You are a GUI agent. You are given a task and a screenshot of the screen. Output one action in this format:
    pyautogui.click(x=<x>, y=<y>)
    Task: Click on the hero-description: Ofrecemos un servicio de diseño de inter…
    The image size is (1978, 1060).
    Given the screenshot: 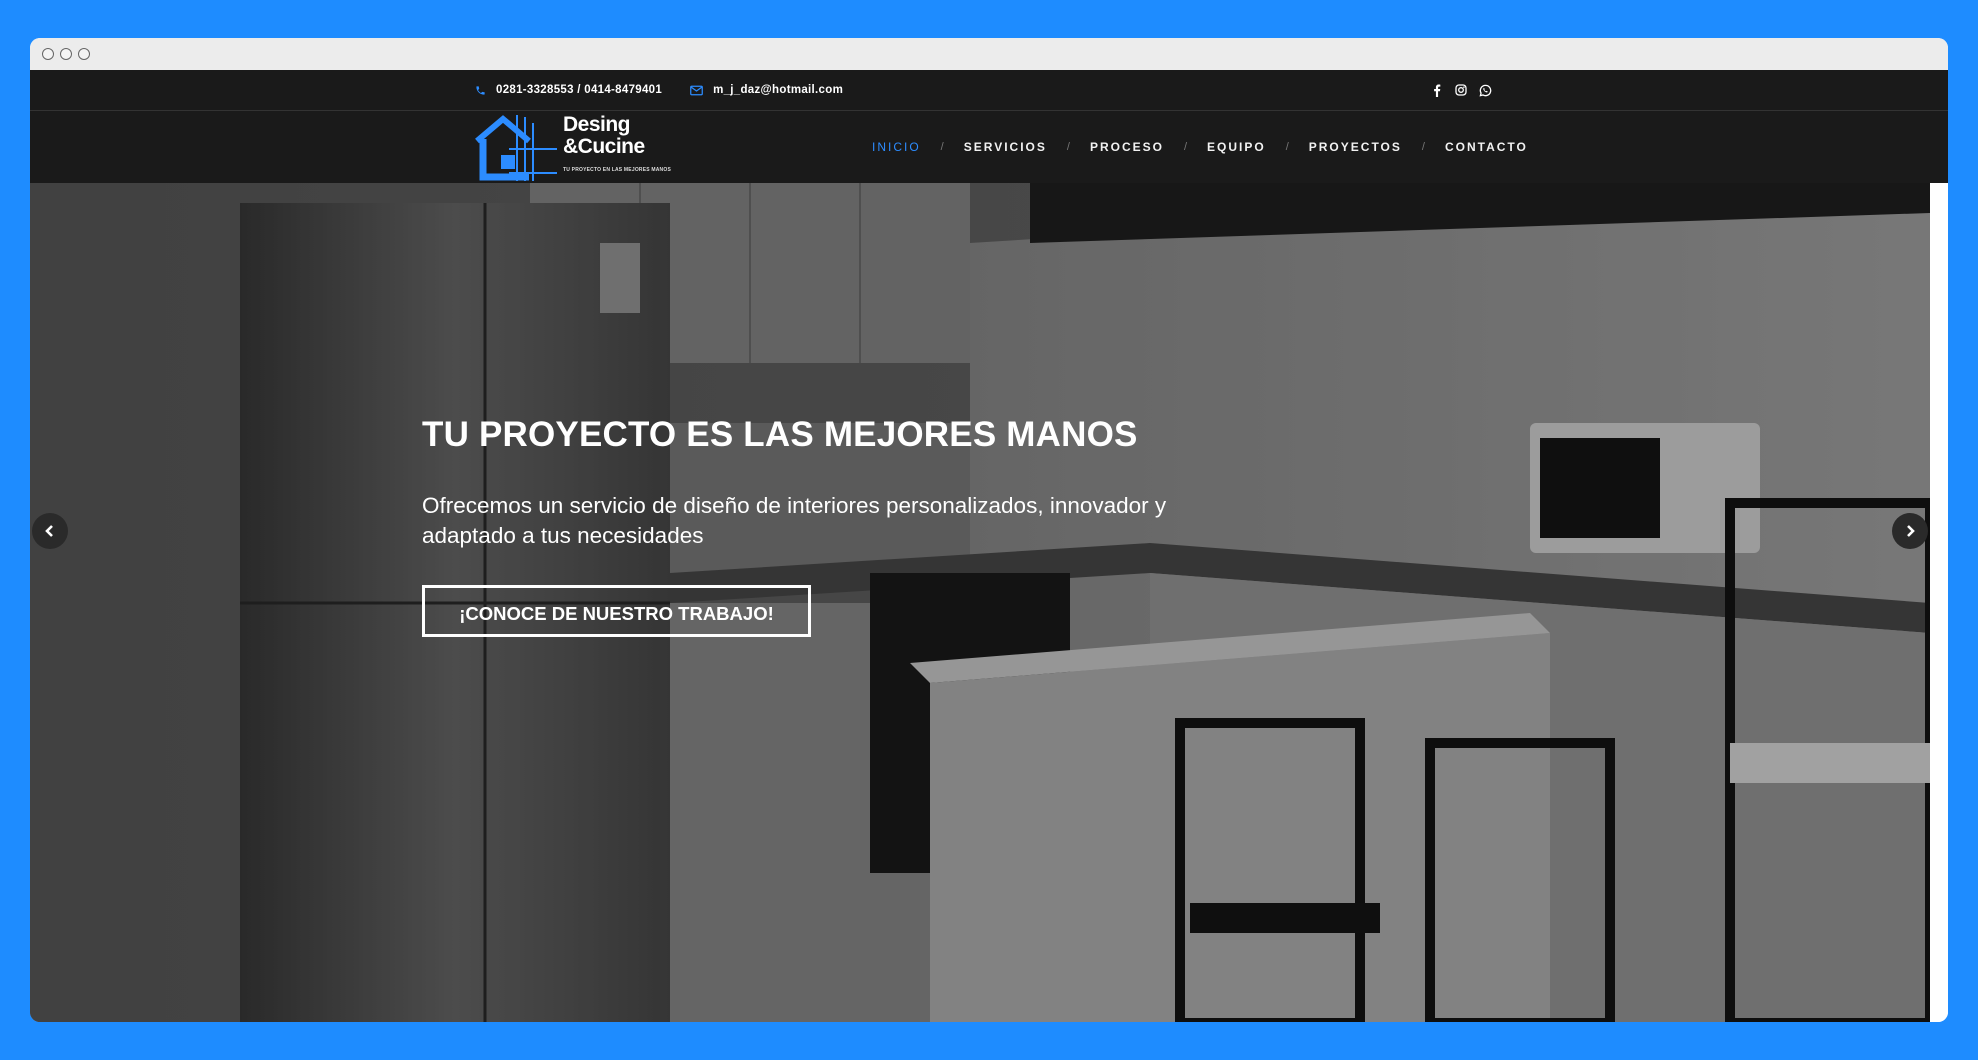 What is the action you would take?
    pyautogui.click(x=794, y=520)
    